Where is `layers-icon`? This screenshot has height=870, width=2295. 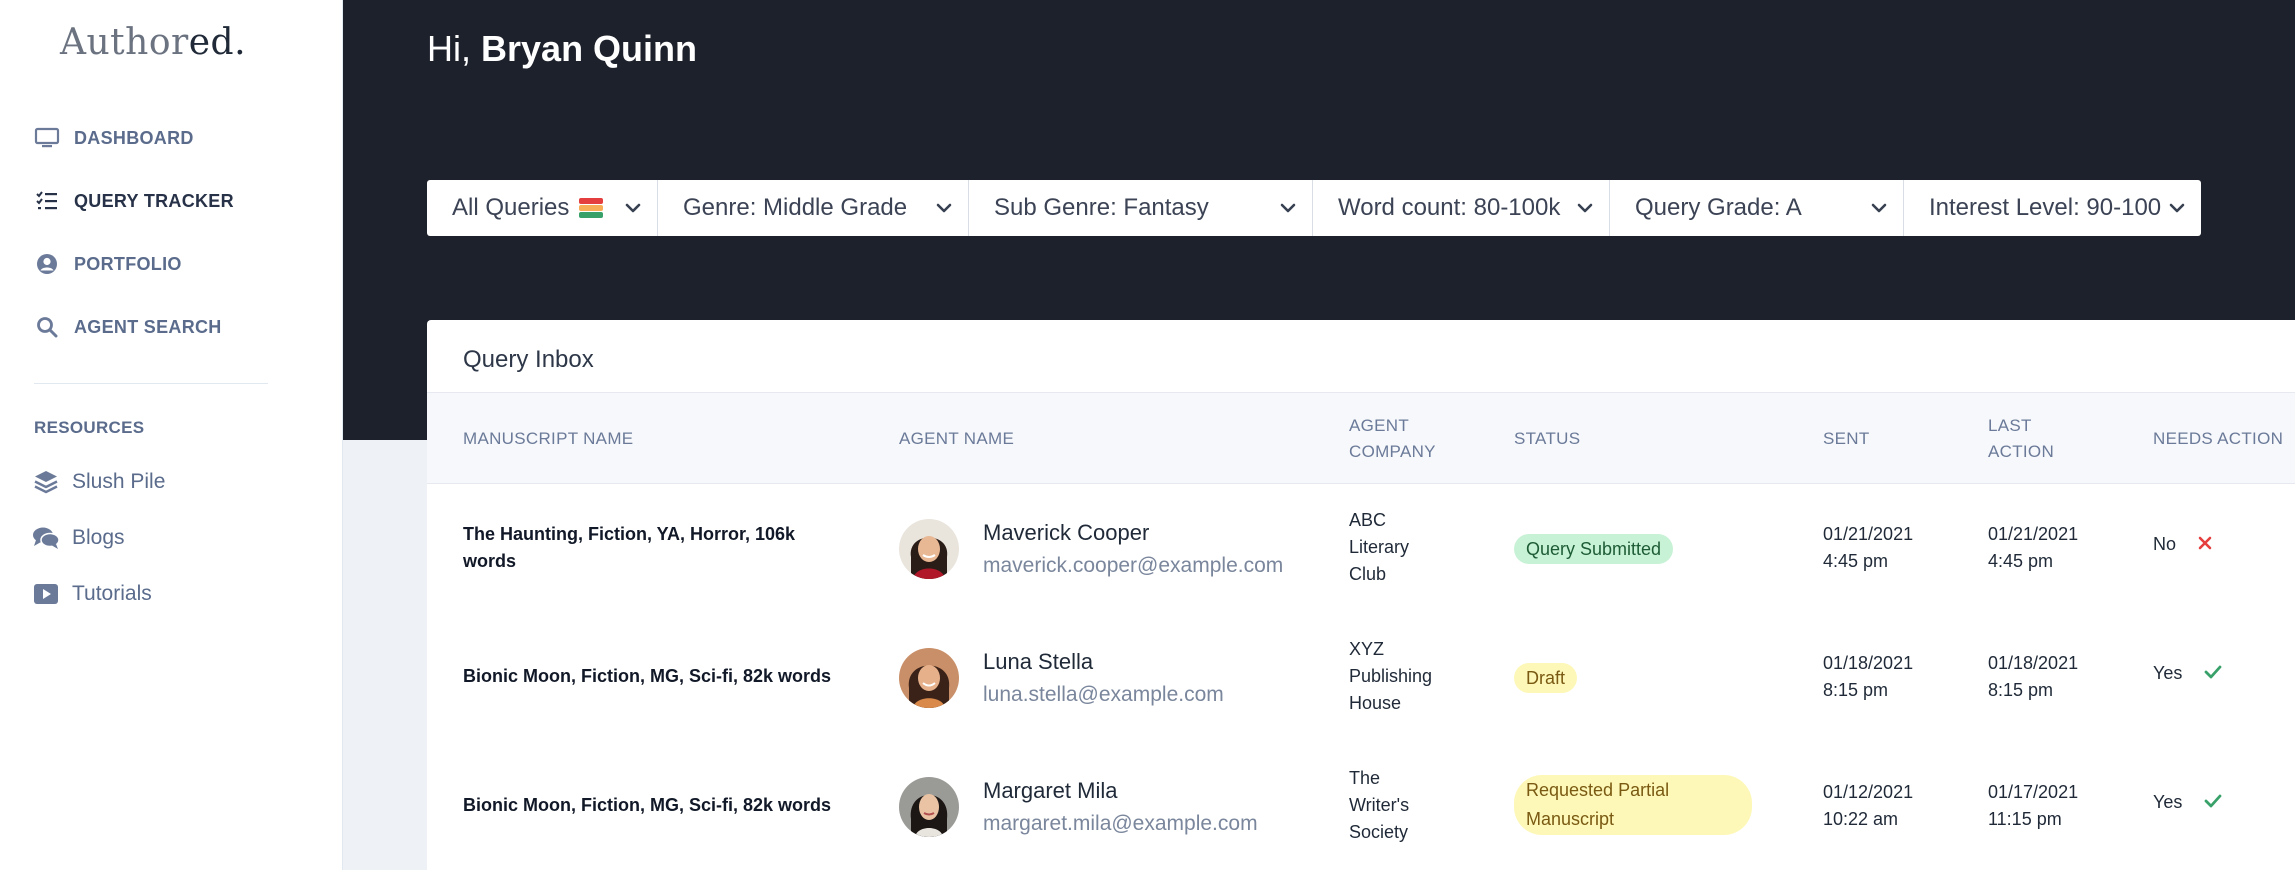
layers-icon is located at coordinates (46, 482).